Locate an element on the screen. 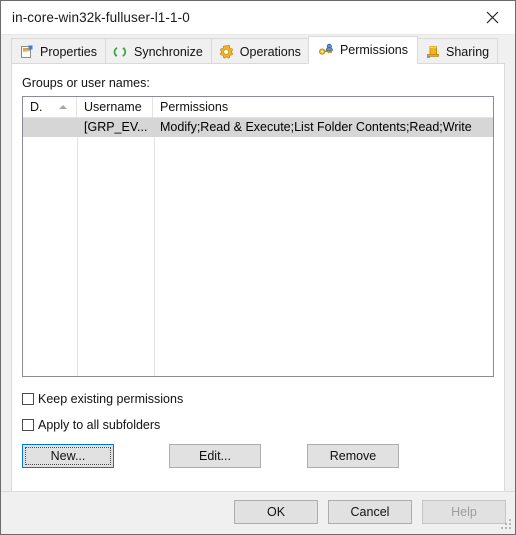 The height and width of the screenshot is (535, 516). column-header-domain-label: D. is located at coordinates (36, 107).